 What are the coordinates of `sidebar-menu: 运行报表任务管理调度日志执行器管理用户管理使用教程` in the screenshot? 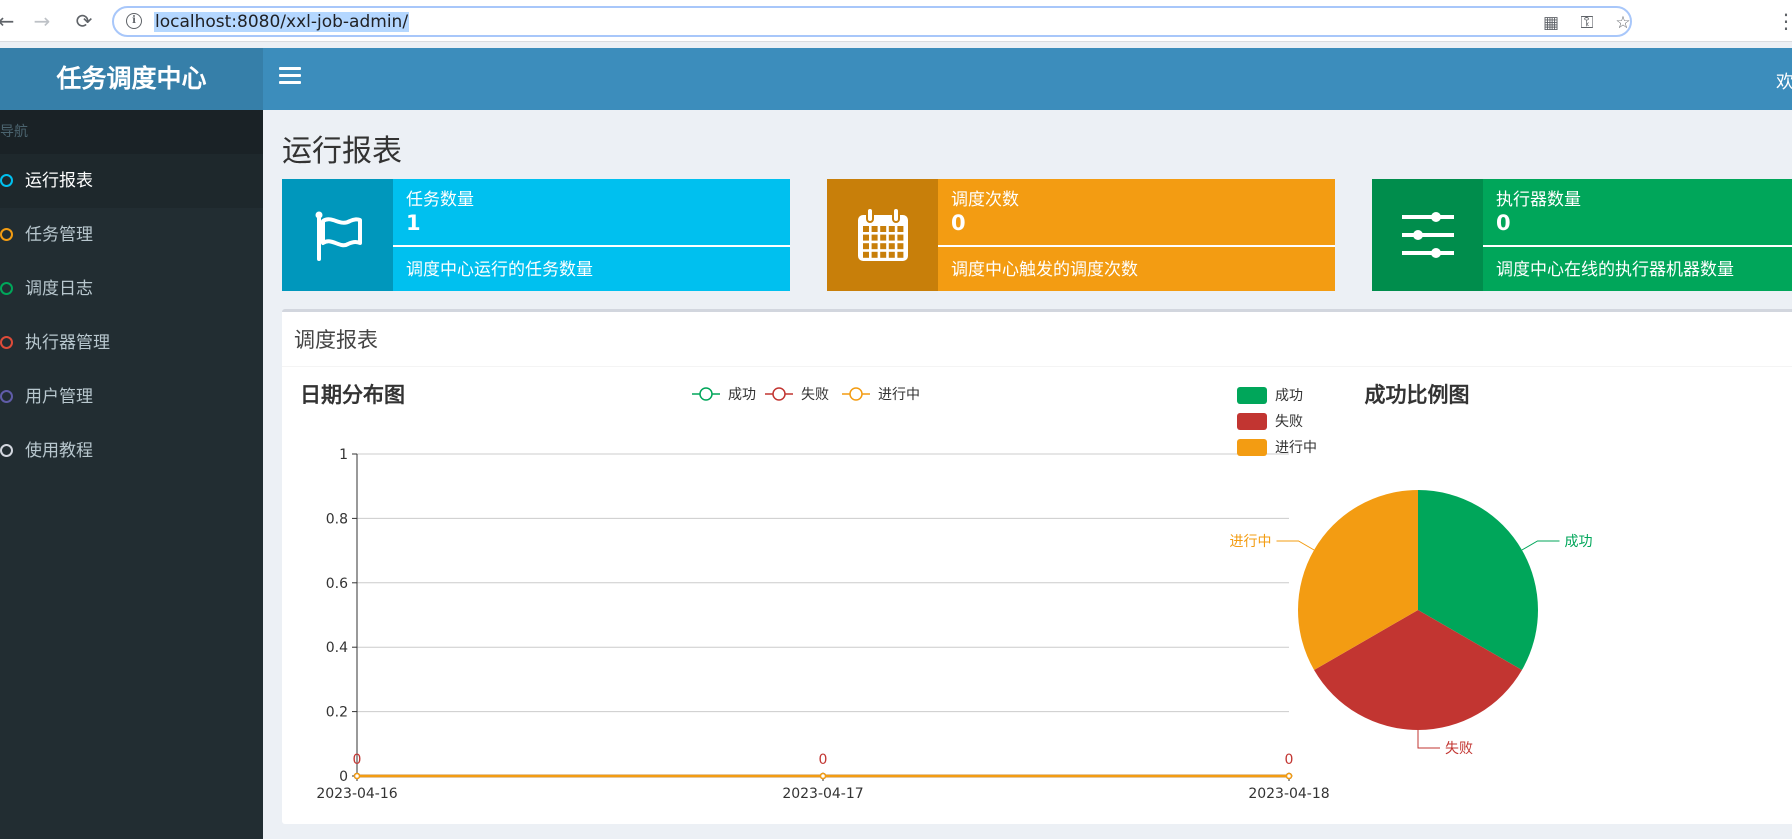 It's located at (131, 316).